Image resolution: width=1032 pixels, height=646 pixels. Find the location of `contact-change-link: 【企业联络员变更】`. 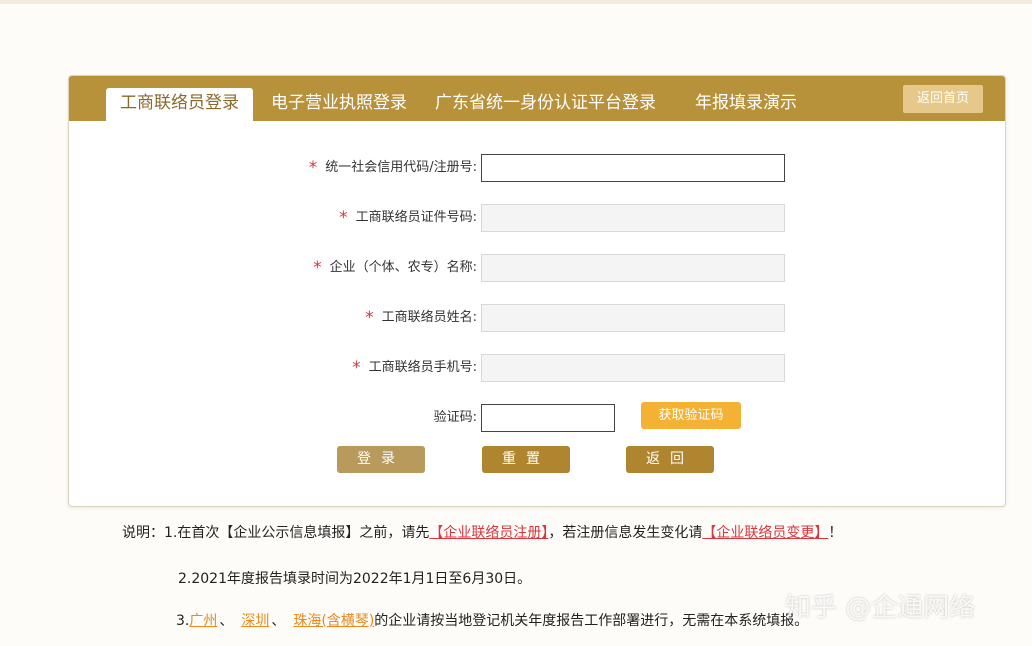

contact-change-link: 【企业联络员变更】 is located at coordinates (765, 533).